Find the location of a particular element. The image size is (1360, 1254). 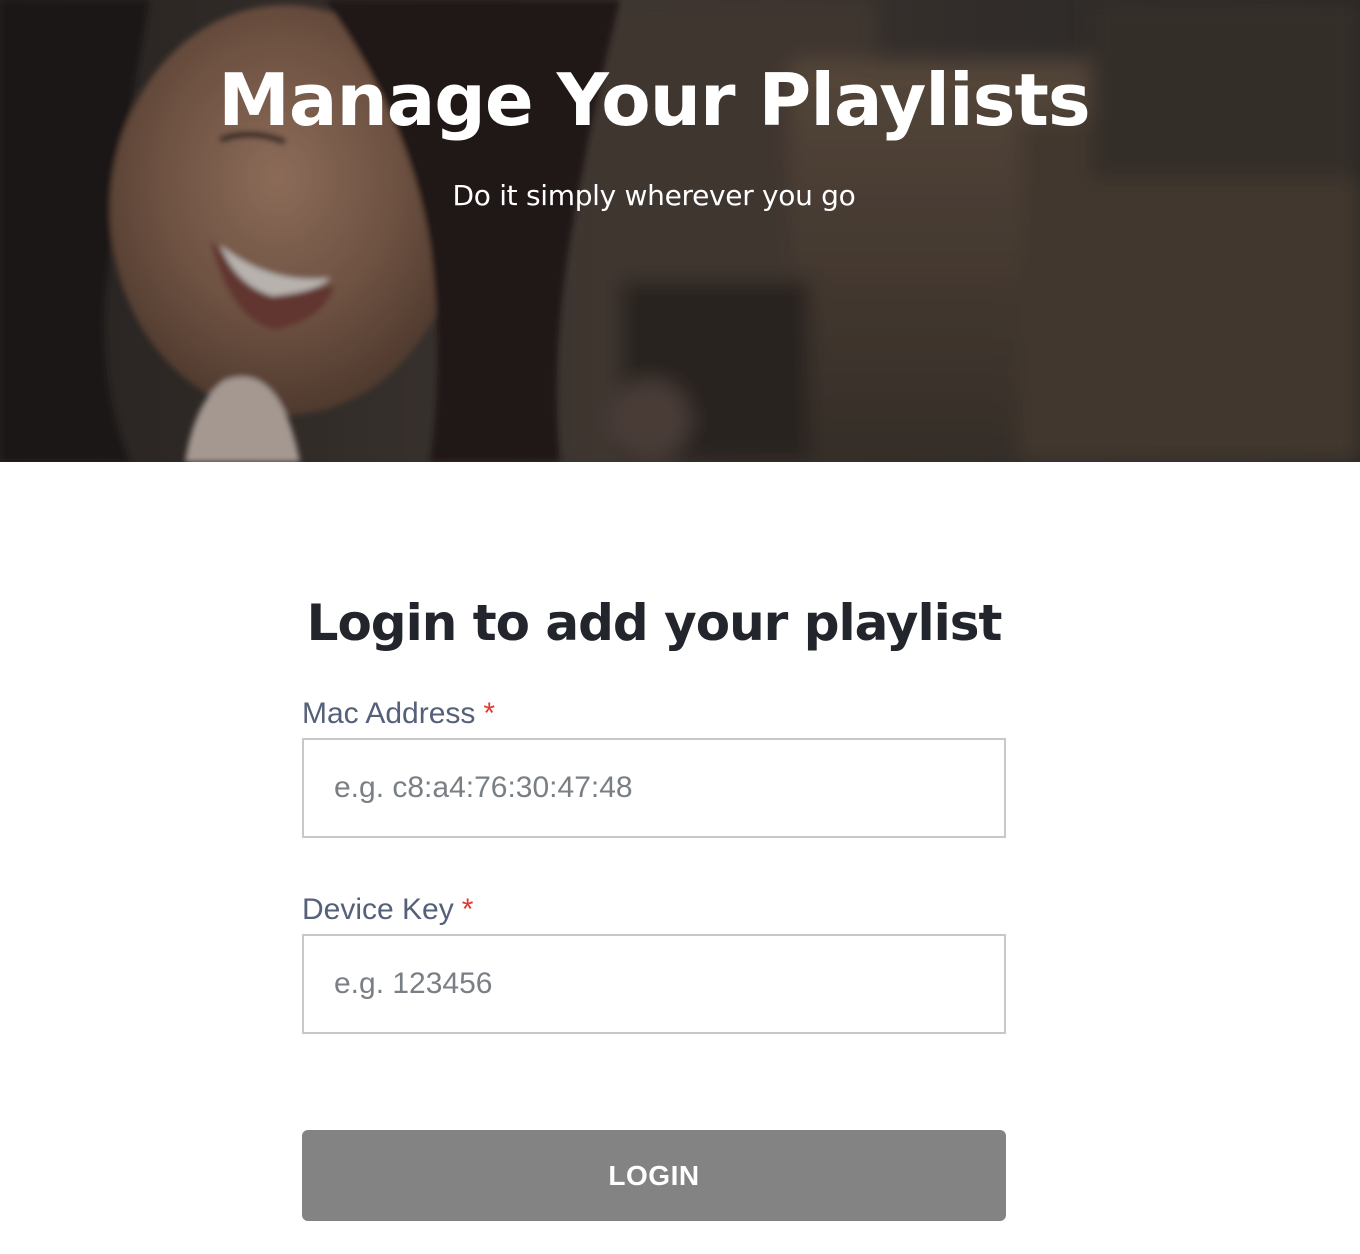

mac-address-label: Mac Address * is located at coordinates (398, 714).